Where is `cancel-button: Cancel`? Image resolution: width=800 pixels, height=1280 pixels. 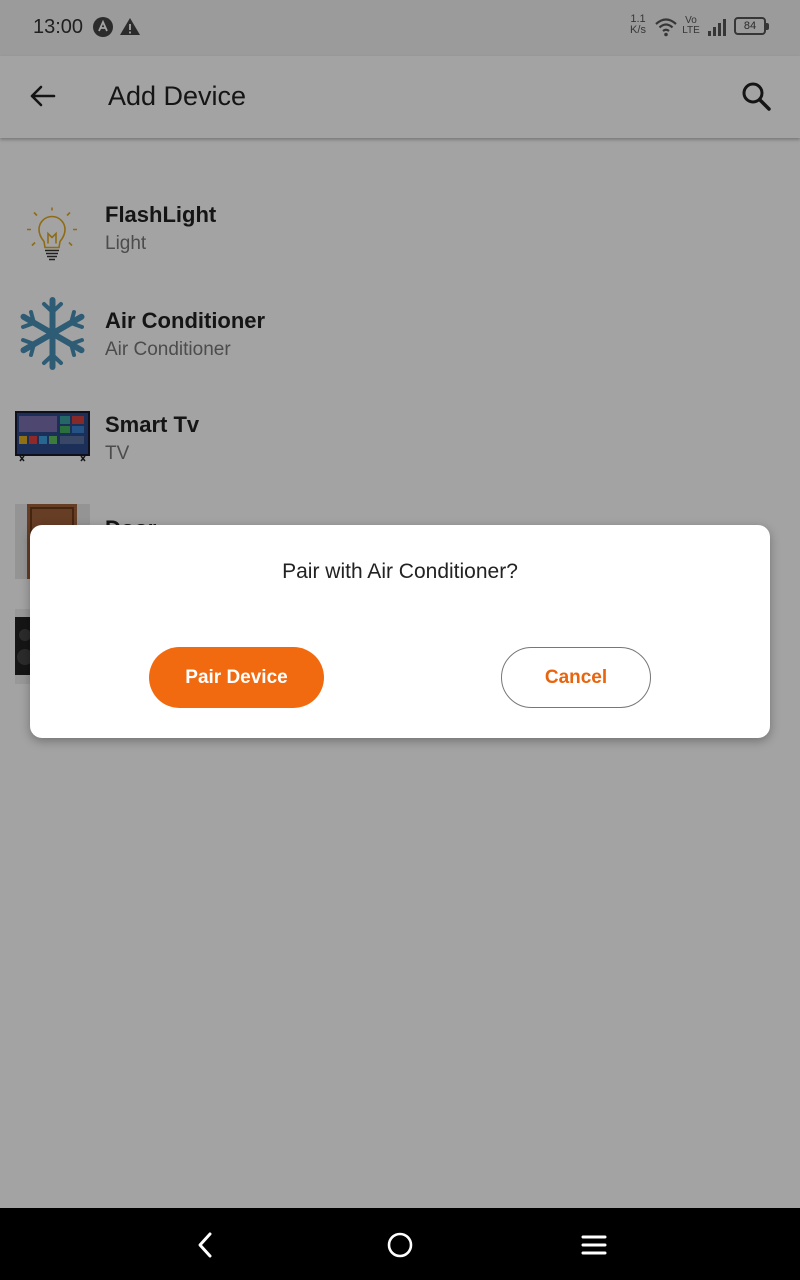
cancel-button: Cancel is located at coordinates (576, 677).